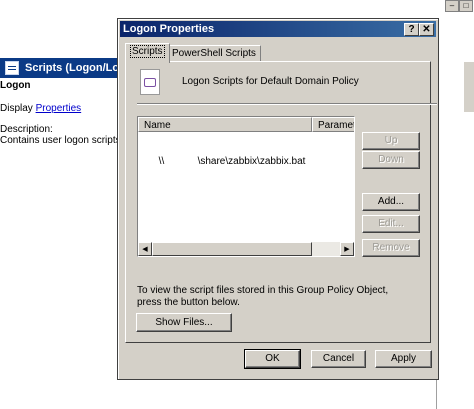  I want to click on help-button: ?, so click(411, 29).